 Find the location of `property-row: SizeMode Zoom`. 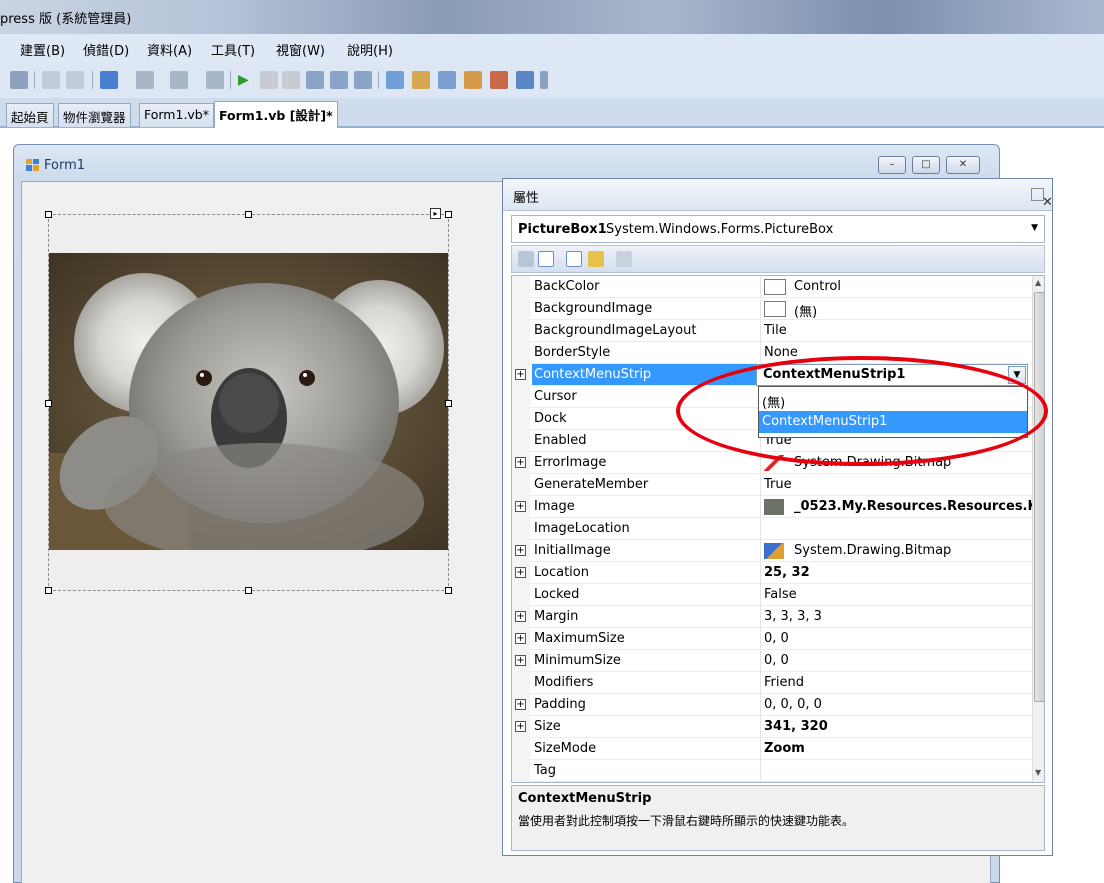

property-row: SizeMode Zoom is located at coordinates (772, 749).